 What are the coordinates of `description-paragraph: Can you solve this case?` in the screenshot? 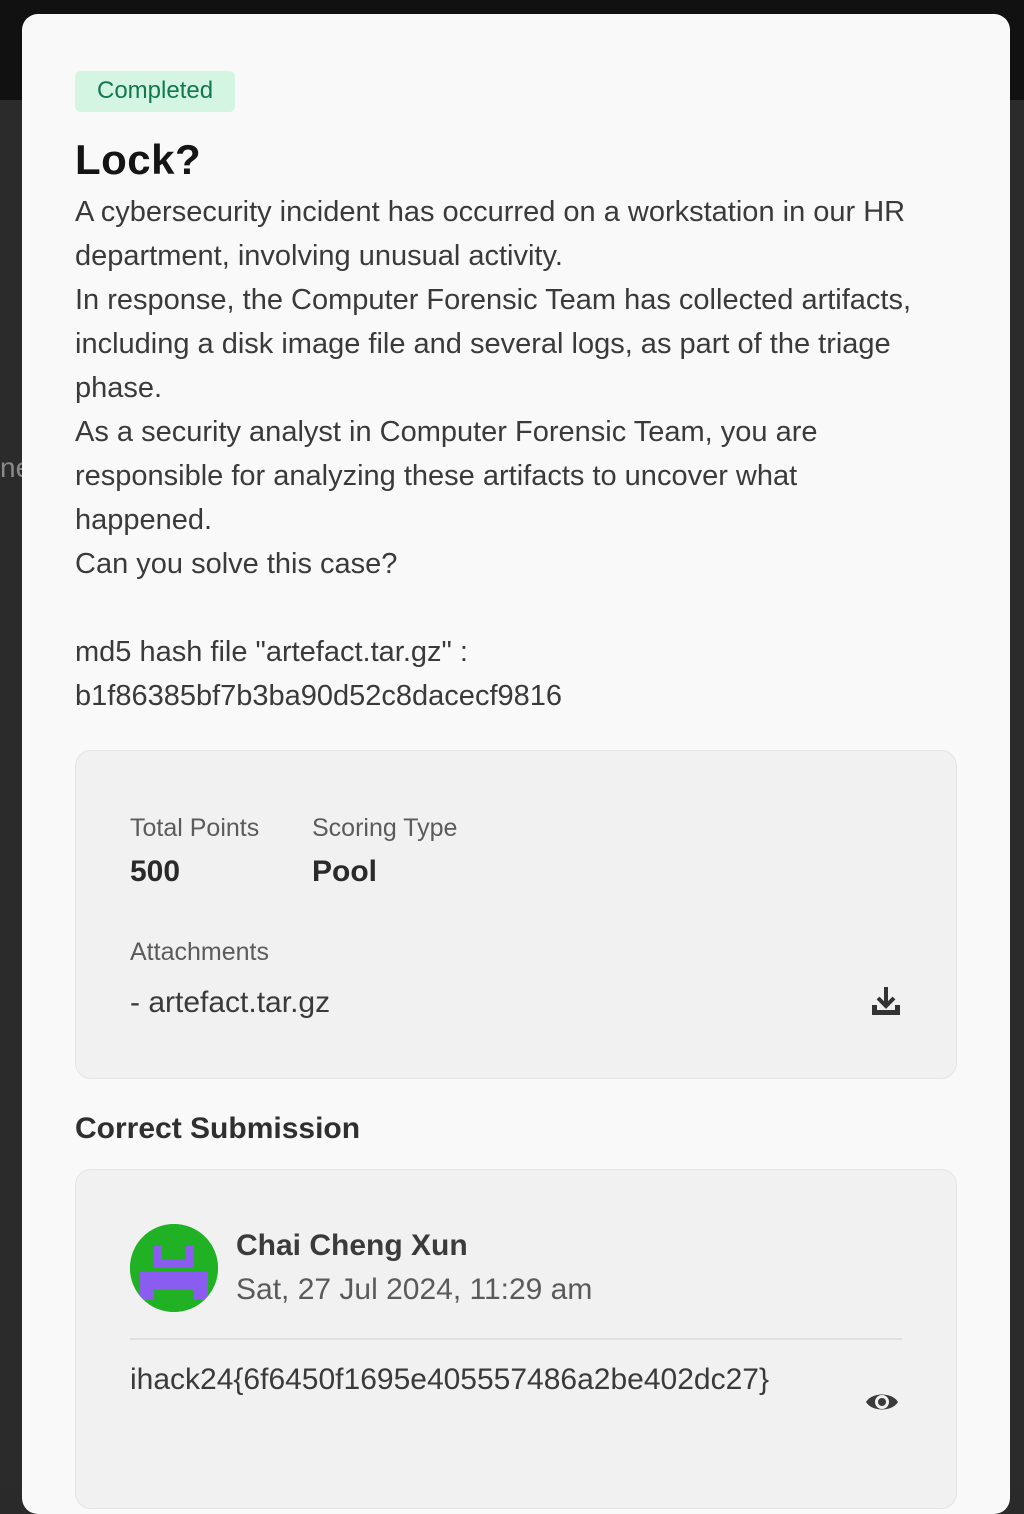 It's located at (236, 564).